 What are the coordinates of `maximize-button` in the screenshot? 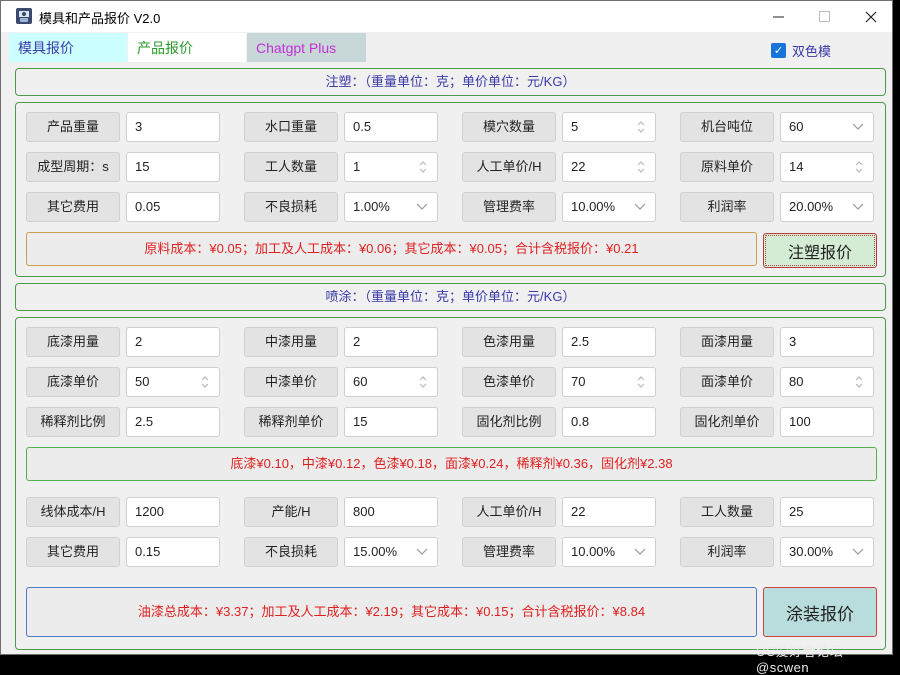 It's located at (825, 16).